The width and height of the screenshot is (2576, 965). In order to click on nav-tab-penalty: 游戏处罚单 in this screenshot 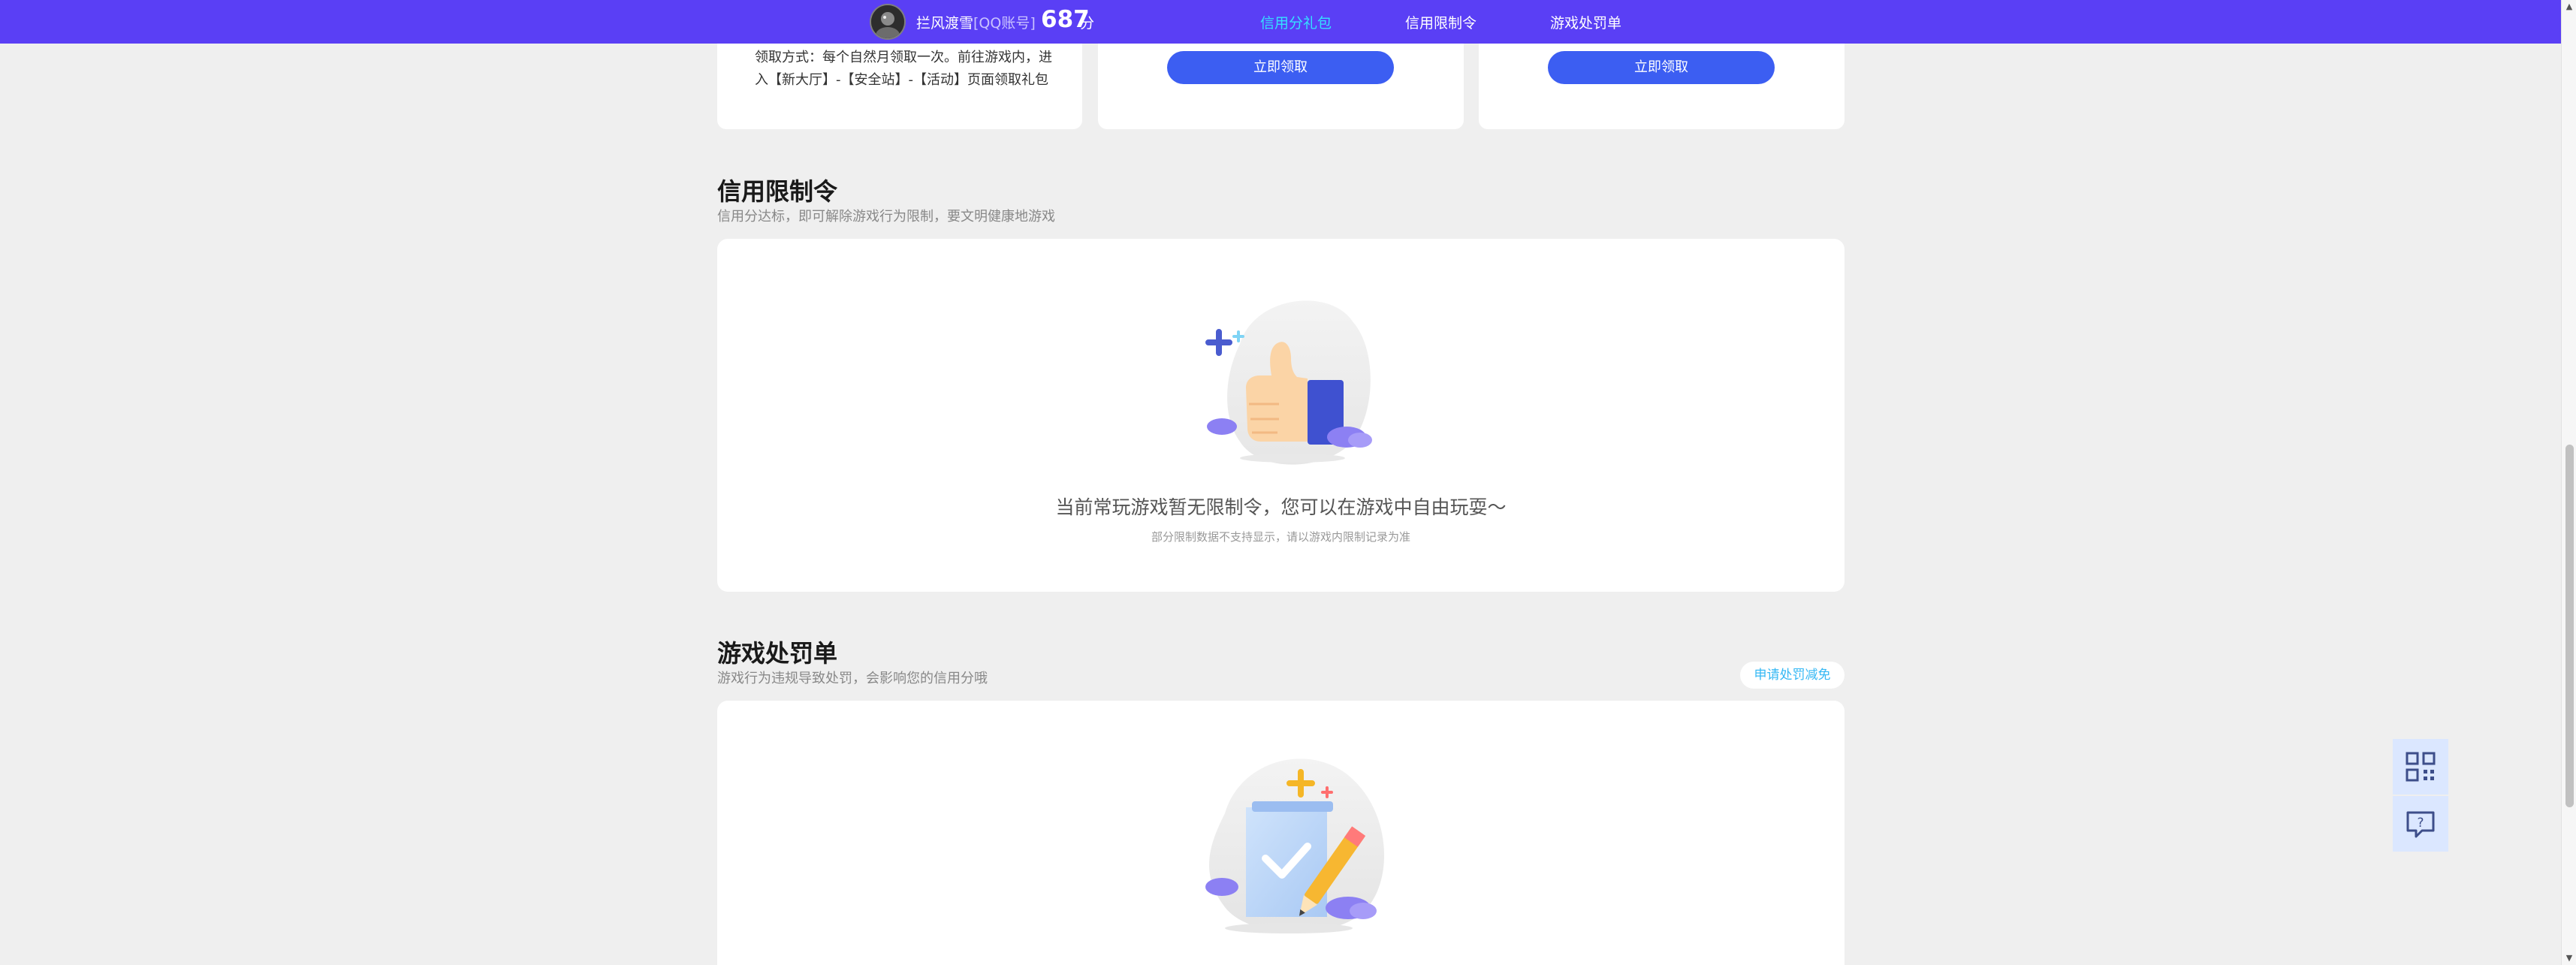, I will do `click(1586, 22)`.